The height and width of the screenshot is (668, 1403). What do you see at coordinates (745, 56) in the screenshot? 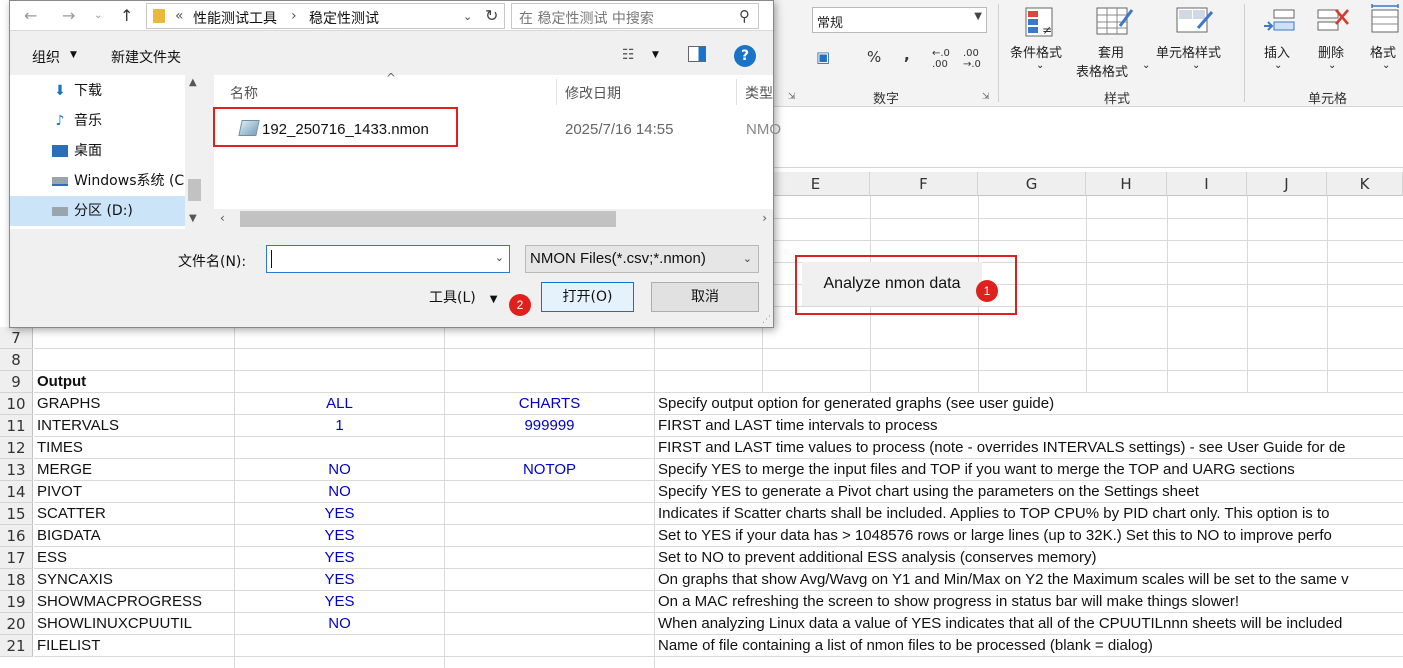
I see `help-icon: ?` at bounding box center [745, 56].